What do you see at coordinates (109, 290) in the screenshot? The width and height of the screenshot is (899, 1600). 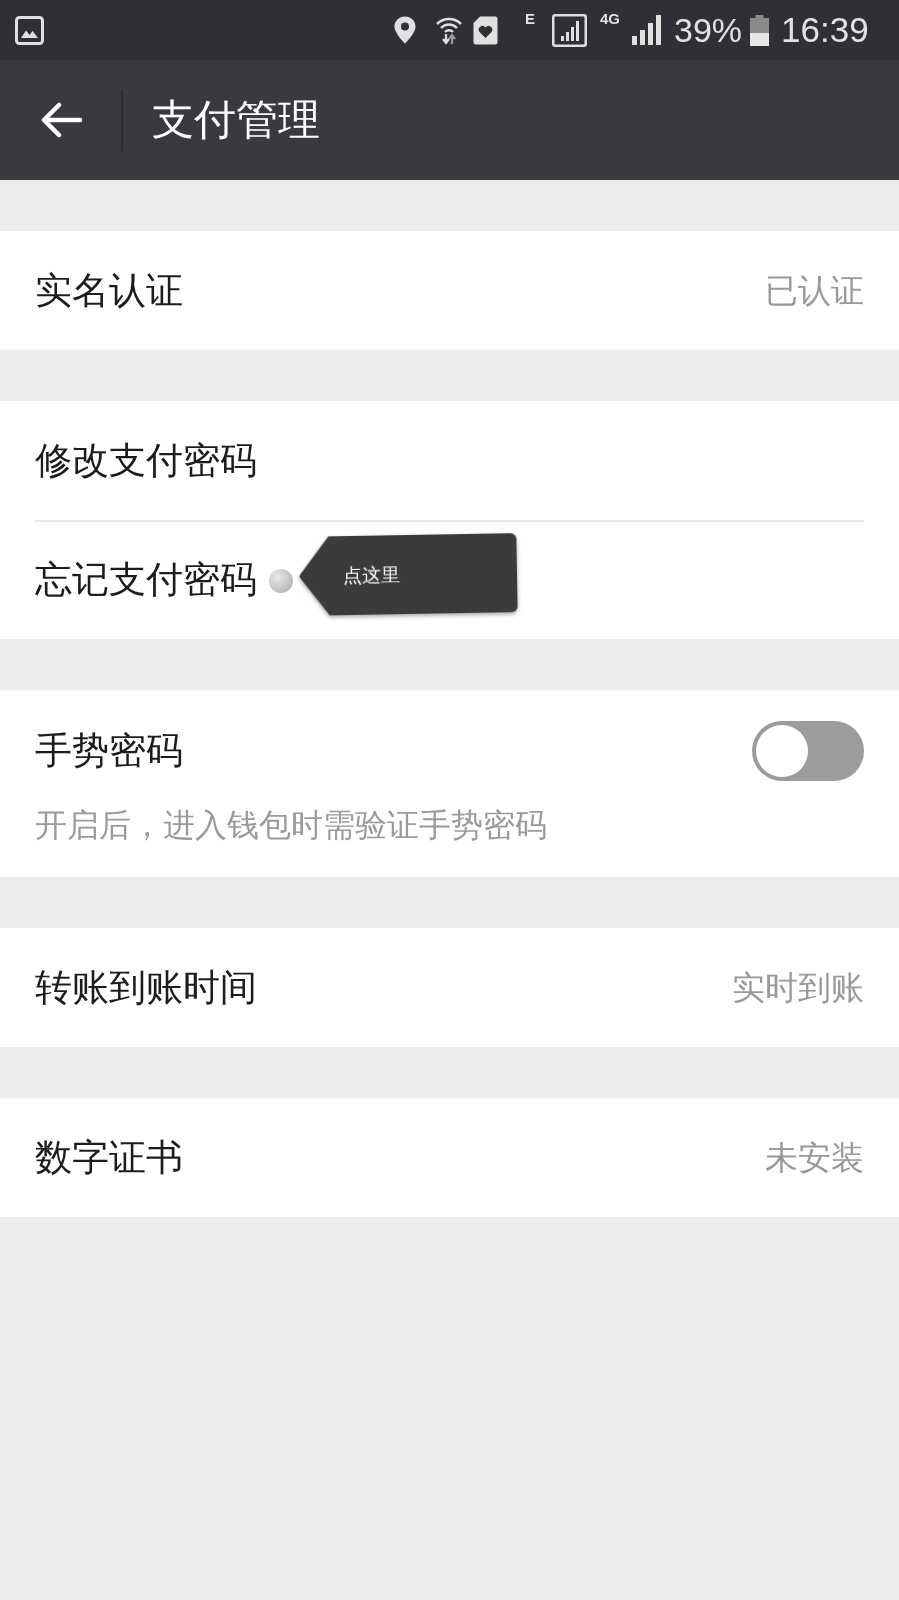 I see `setting-label: 实名认证` at bounding box center [109, 290].